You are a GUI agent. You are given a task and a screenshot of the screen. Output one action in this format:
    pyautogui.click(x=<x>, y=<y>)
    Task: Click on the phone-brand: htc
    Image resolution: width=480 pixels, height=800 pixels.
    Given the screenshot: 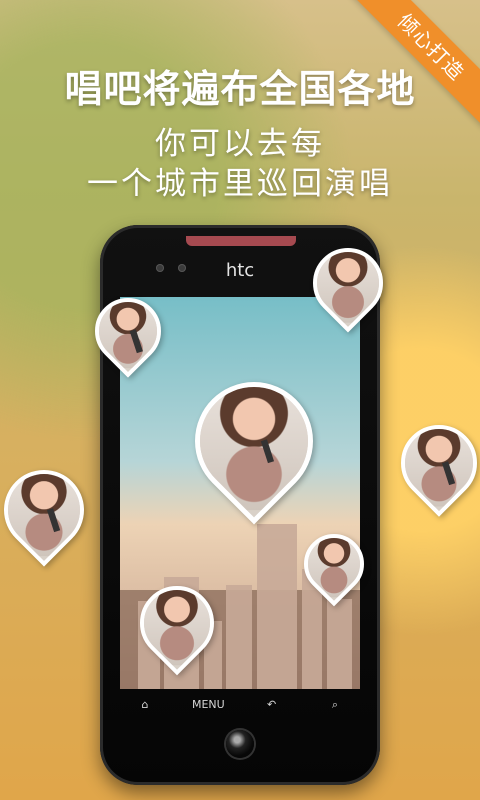 What is the action you would take?
    pyautogui.click(x=240, y=270)
    